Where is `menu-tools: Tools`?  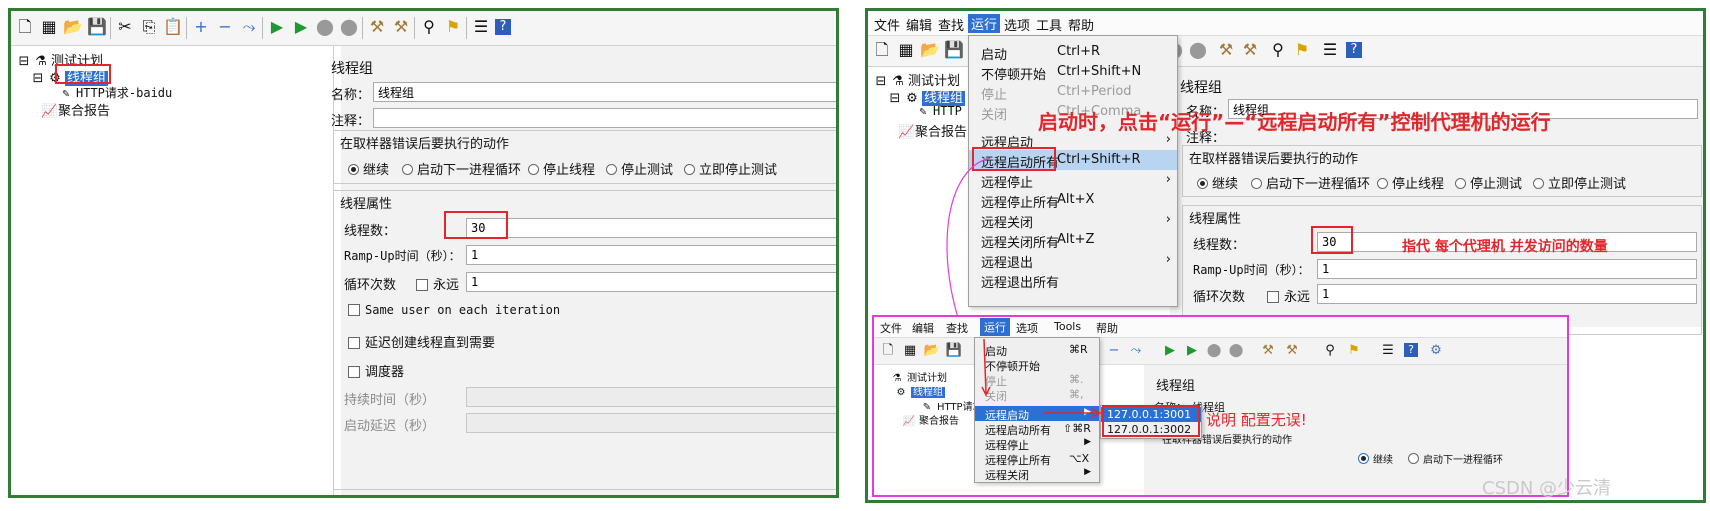
menu-tools: Tools is located at coordinates (1067, 326).